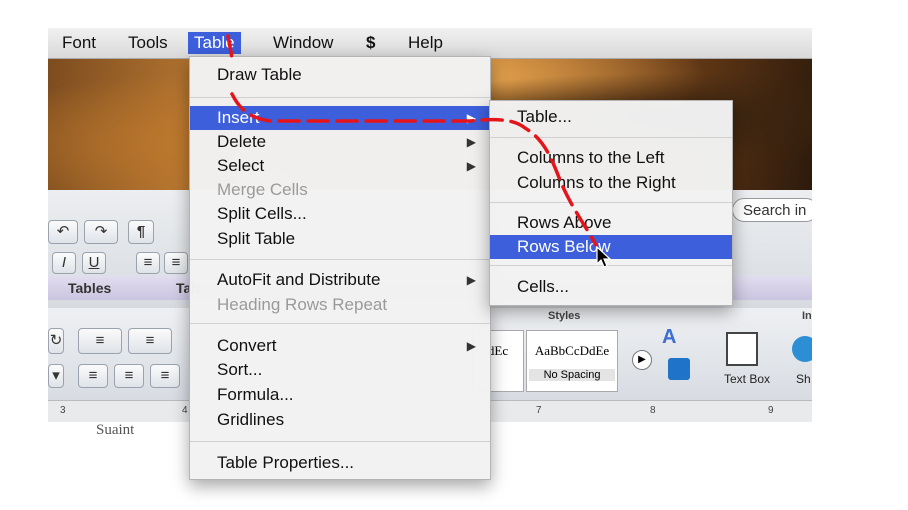 The height and width of the screenshot is (510, 908). I want to click on paragraph-icon: ¶, so click(141, 232).